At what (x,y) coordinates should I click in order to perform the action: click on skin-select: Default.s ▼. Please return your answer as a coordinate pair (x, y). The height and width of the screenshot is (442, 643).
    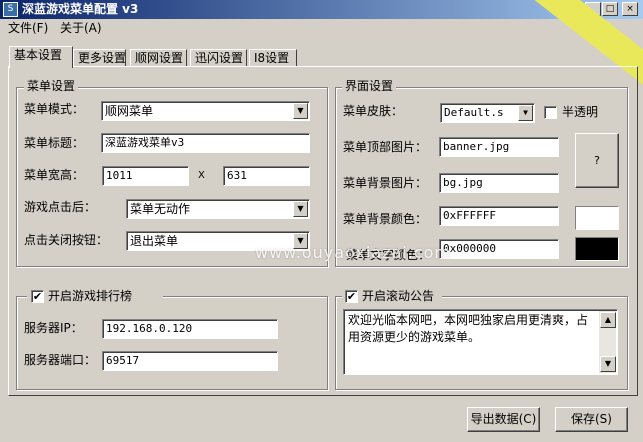
    Looking at the image, I should click on (487, 113).